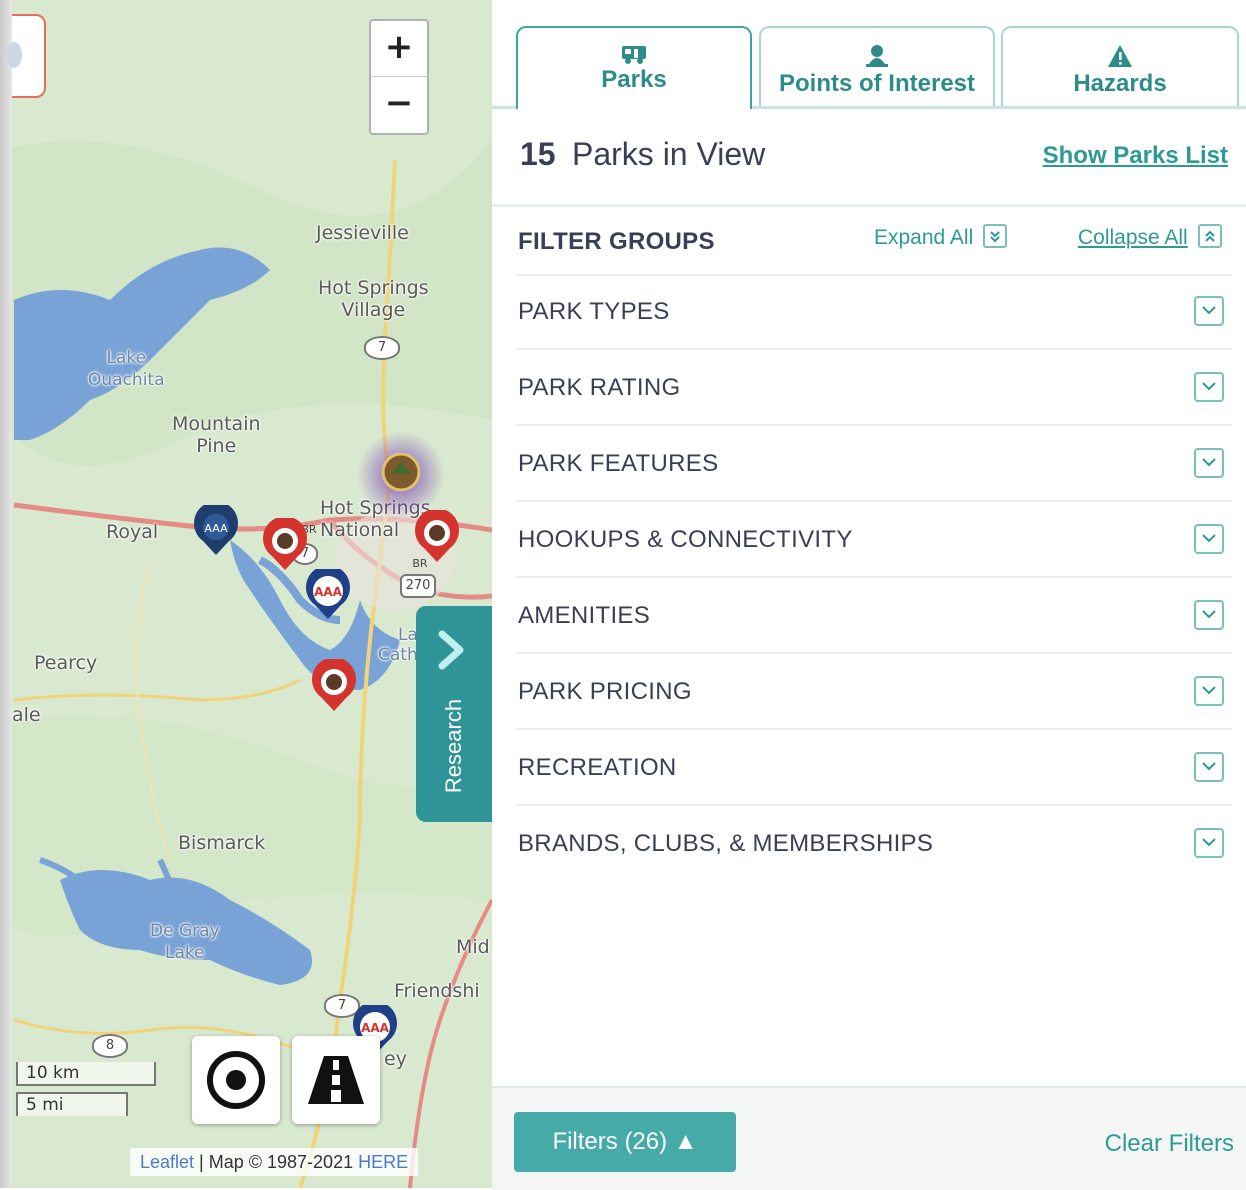  Describe the element at coordinates (995, 236) in the screenshot. I see `expand-all-icon` at that location.